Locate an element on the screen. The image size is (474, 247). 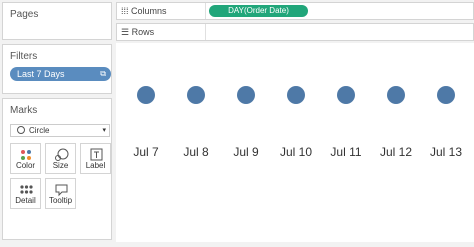
label-label: Label is located at coordinates (95, 165).